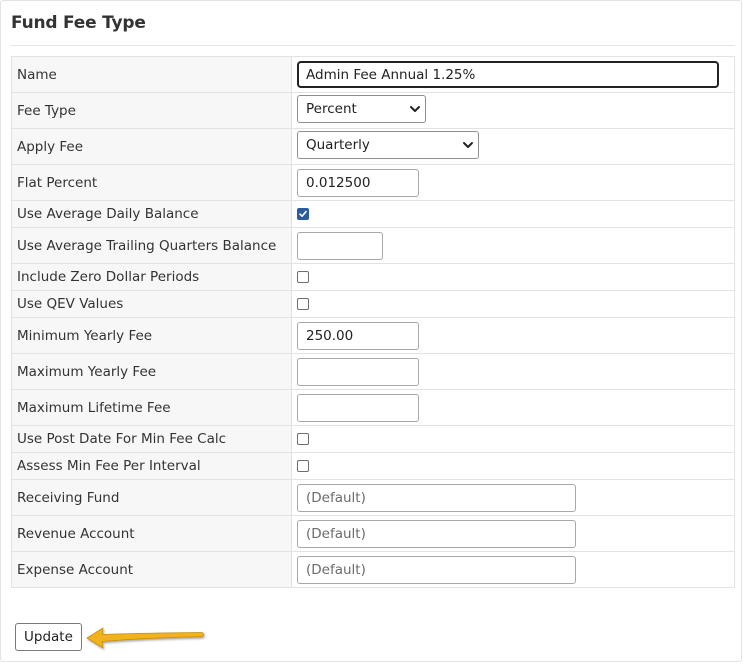 The width and height of the screenshot is (744, 665). I want to click on update-button: Update, so click(48, 637).